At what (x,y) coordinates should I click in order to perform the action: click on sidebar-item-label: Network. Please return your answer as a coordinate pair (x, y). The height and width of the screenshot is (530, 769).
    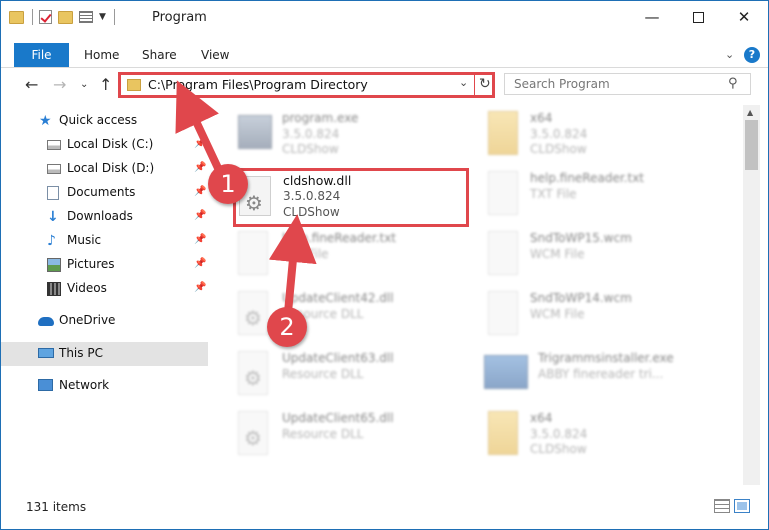
    Looking at the image, I should click on (84, 385).